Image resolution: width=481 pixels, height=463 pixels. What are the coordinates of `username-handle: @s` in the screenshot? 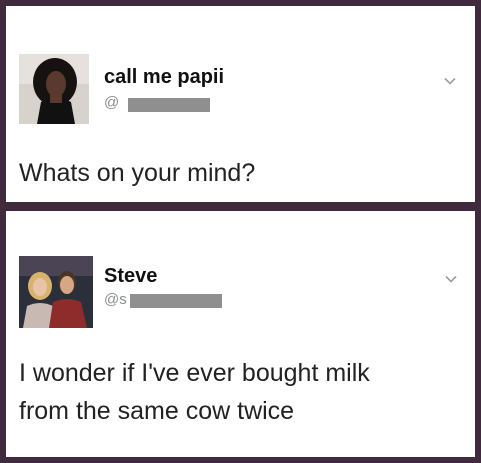 It's located at (115, 299).